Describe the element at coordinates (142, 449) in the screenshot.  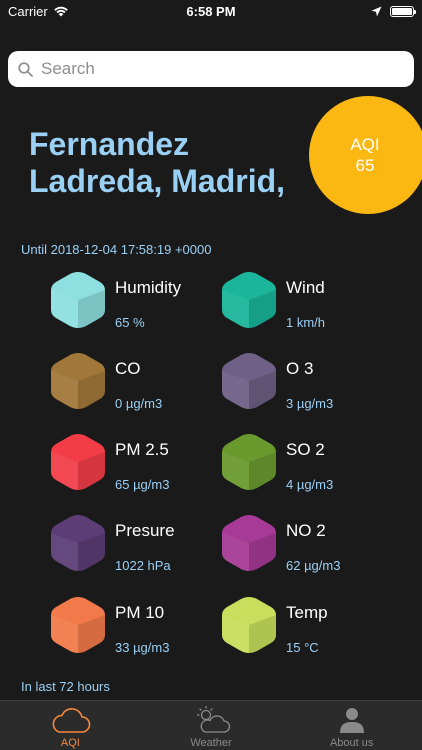
I see `metric-label: PM 2.5` at that location.